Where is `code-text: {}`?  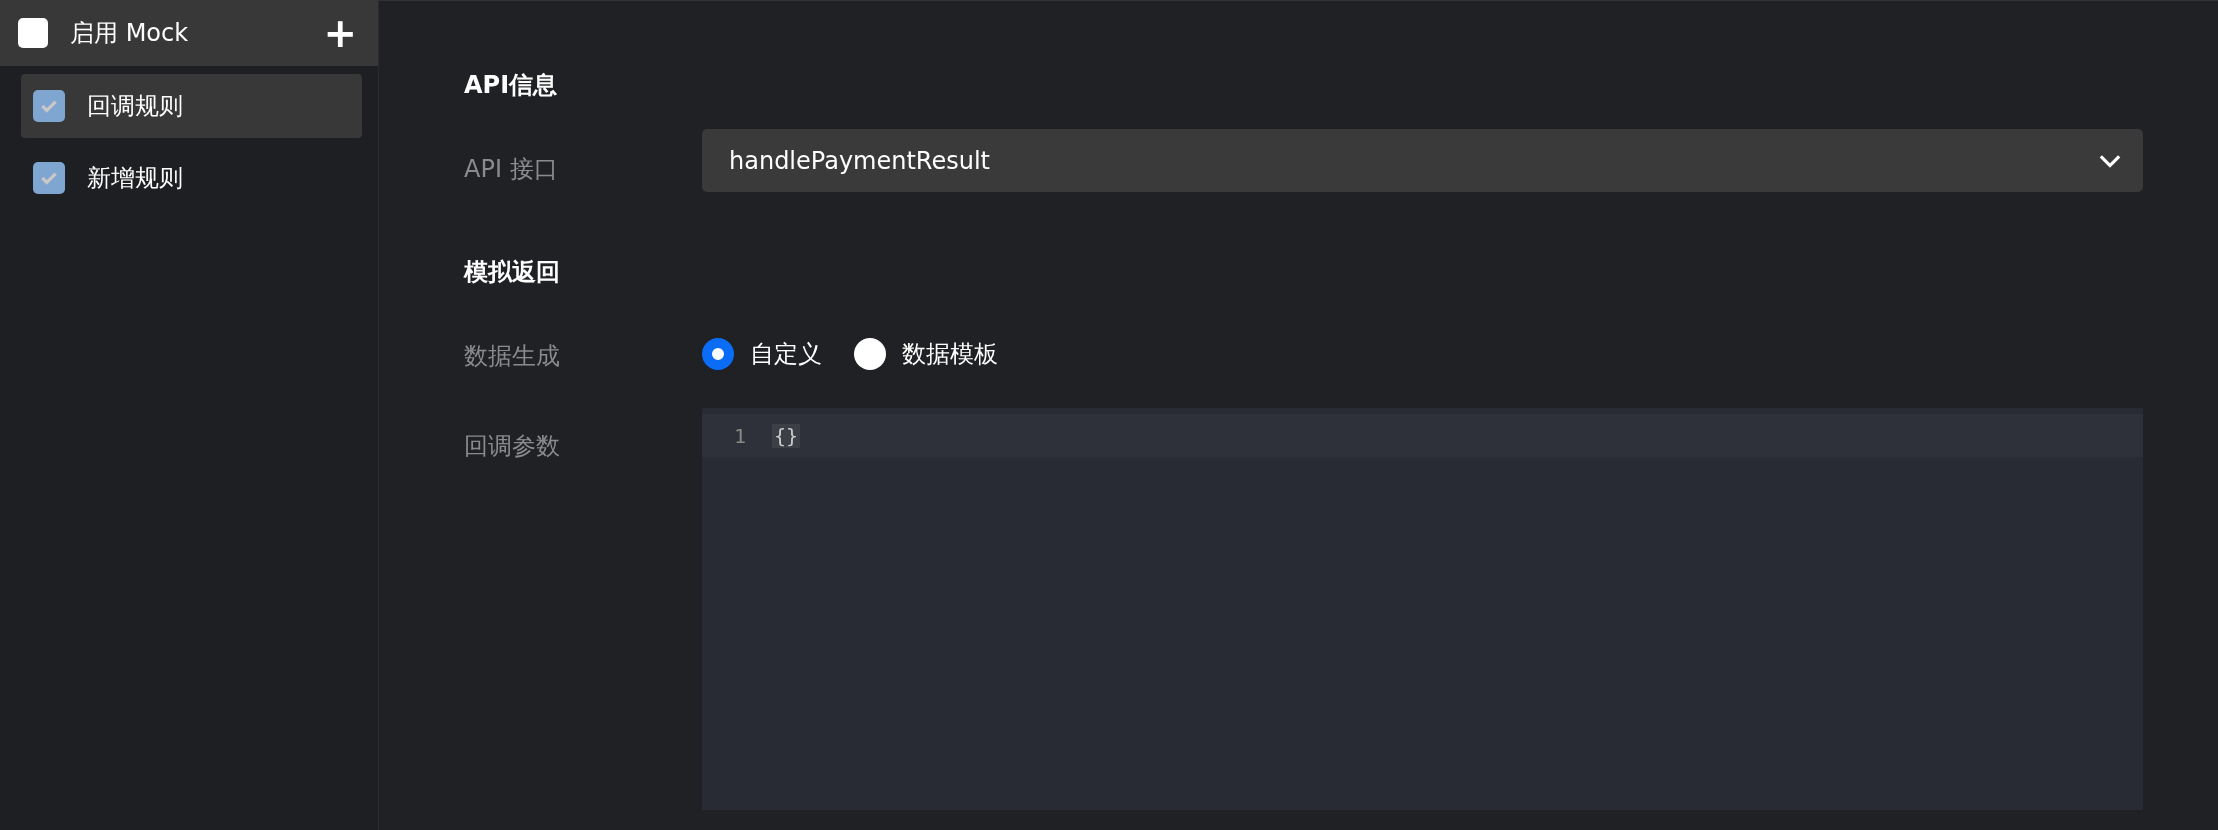 code-text: {} is located at coordinates (786, 435).